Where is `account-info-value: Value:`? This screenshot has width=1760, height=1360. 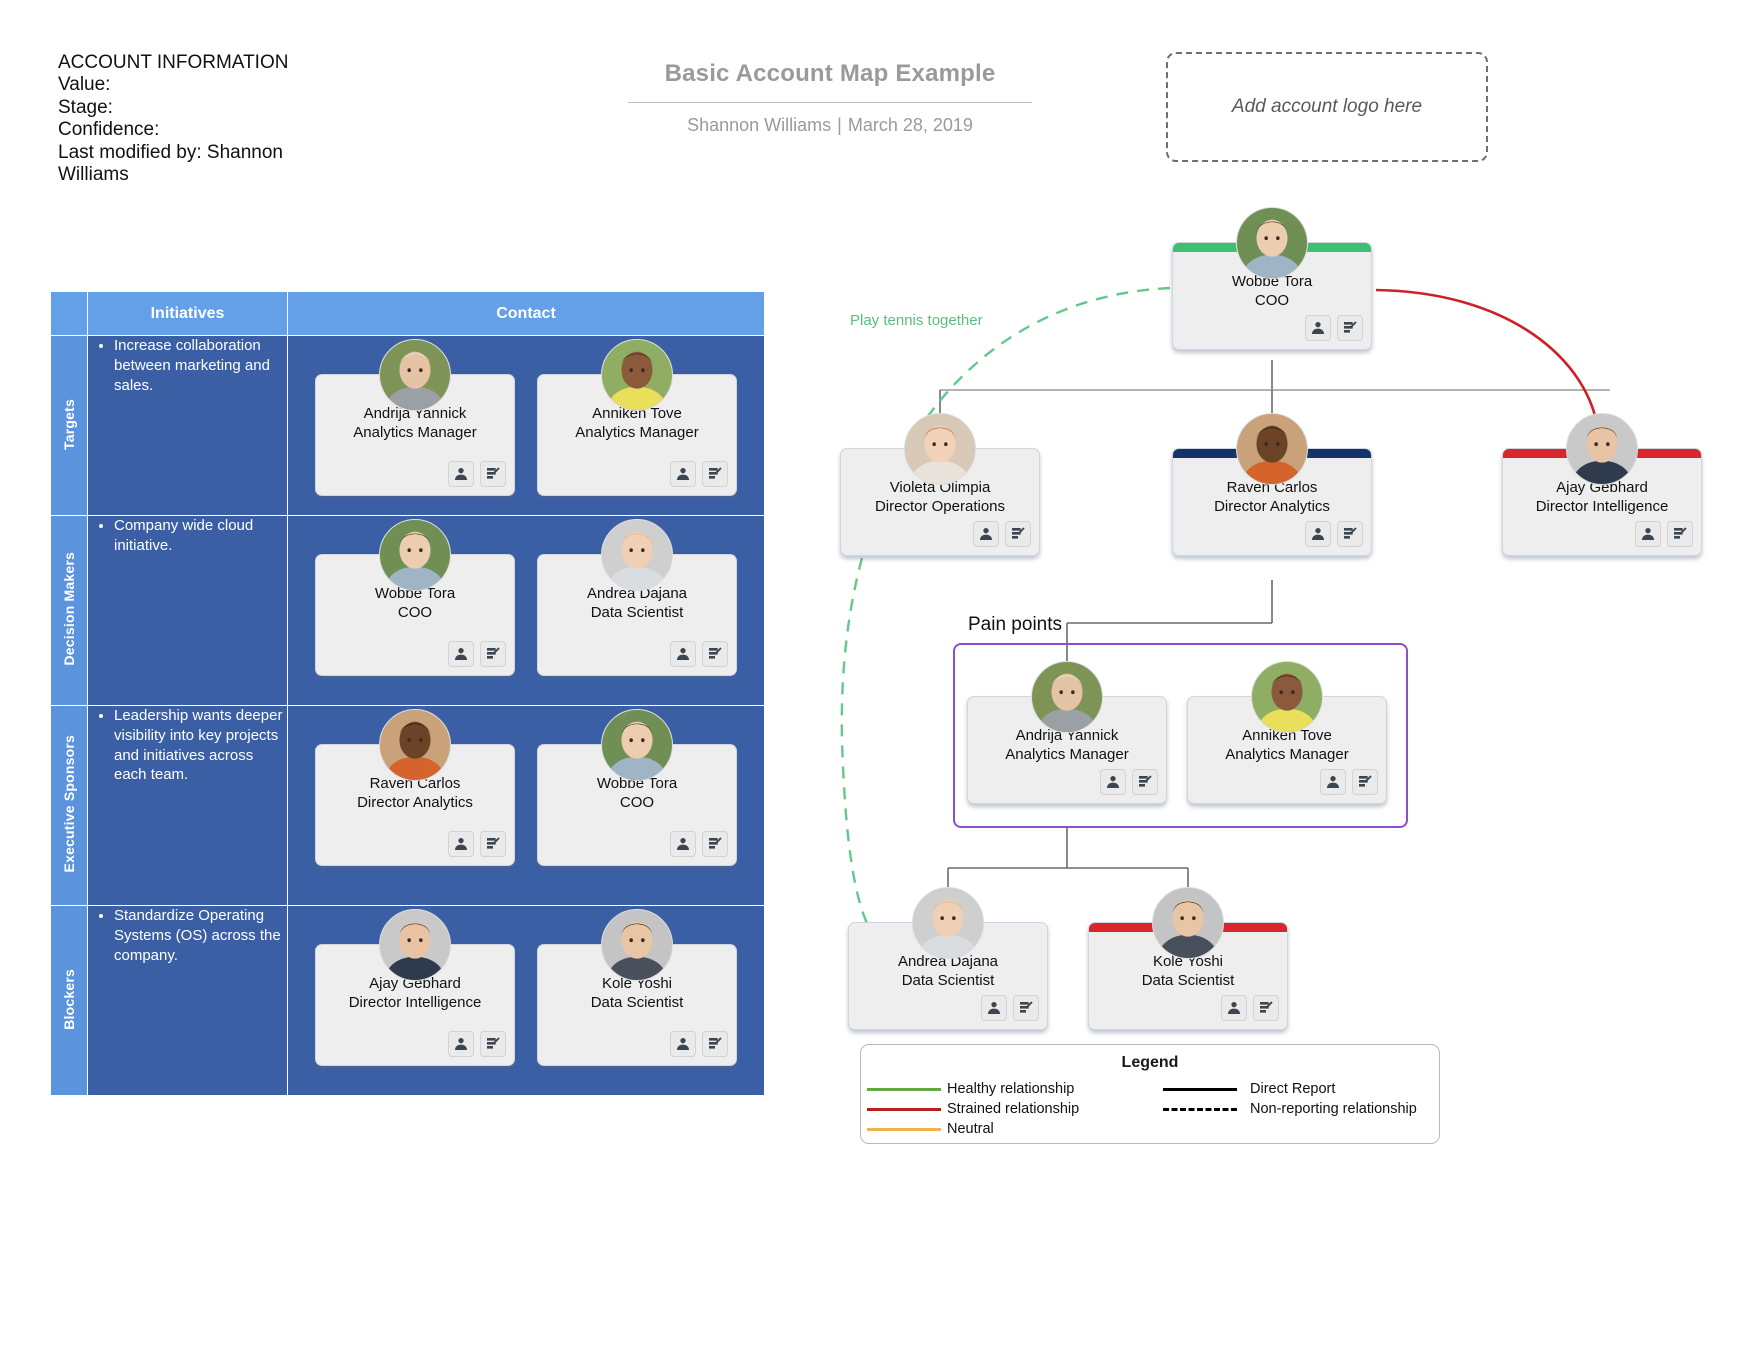
account-info-value: Value: is located at coordinates (84, 85).